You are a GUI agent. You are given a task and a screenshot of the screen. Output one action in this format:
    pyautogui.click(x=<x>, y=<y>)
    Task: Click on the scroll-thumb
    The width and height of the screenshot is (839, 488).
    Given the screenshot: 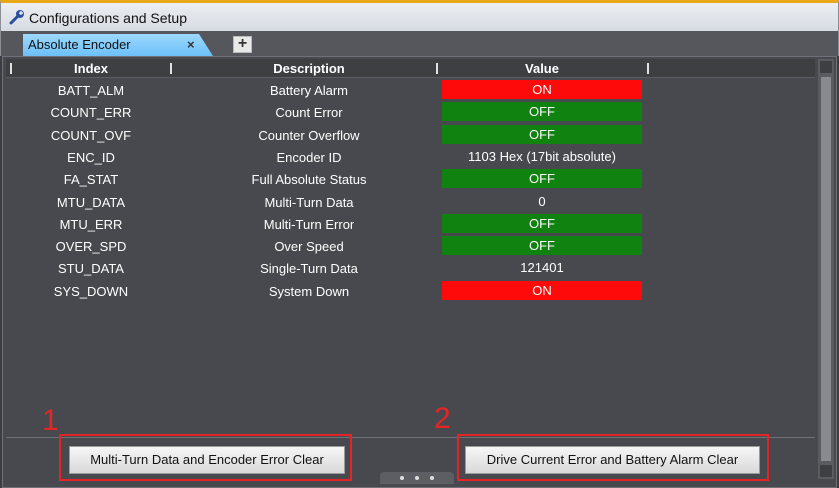 What is the action you would take?
    pyautogui.click(x=826, y=269)
    